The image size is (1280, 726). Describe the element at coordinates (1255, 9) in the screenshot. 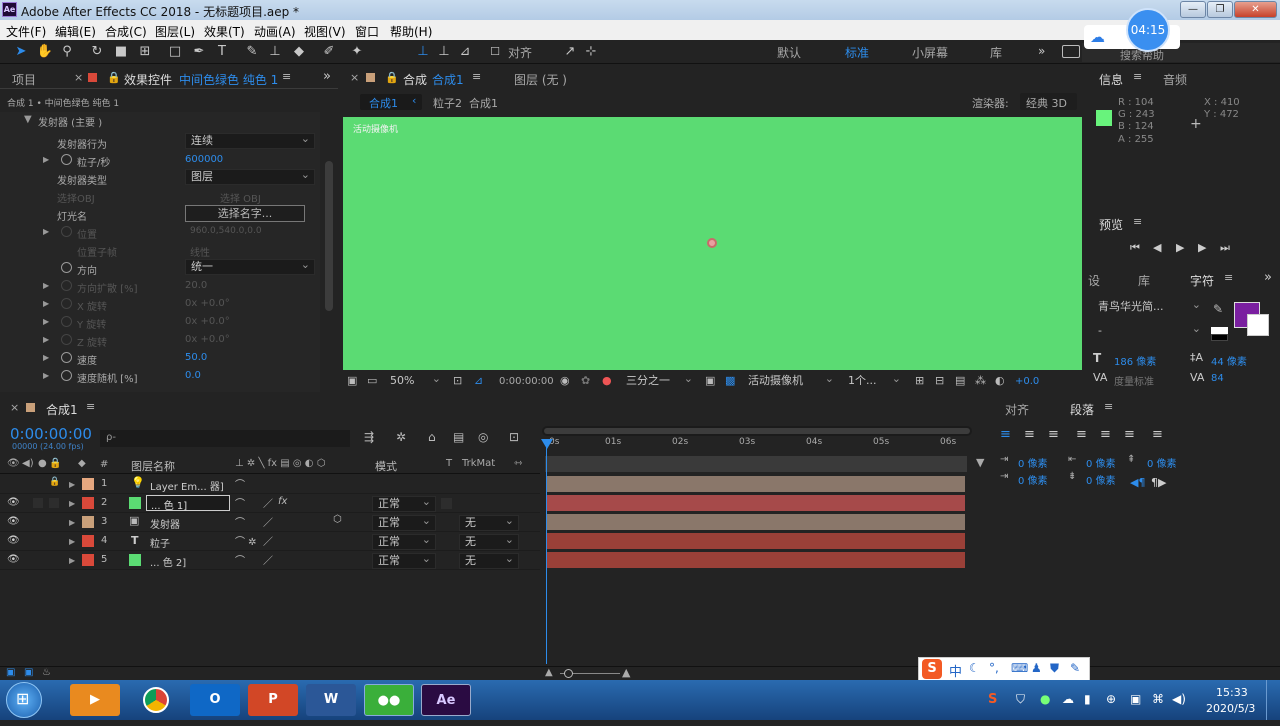

I see `close-button: ✕` at that location.